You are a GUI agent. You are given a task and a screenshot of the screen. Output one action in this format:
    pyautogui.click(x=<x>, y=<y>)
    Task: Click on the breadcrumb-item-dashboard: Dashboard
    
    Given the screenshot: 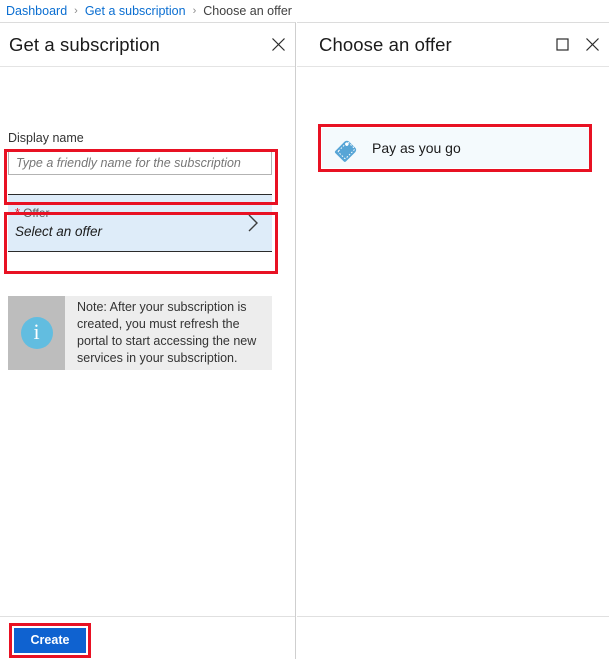 What is the action you would take?
    pyautogui.click(x=36, y=11)
    